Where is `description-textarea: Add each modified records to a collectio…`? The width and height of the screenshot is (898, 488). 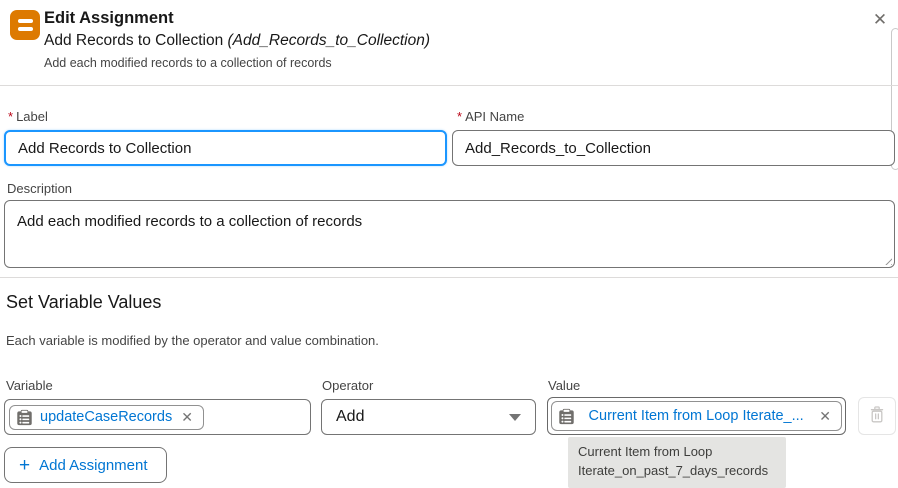 description-textarea: Add each modified records to a collectio… is located at coordinates (449, 234).